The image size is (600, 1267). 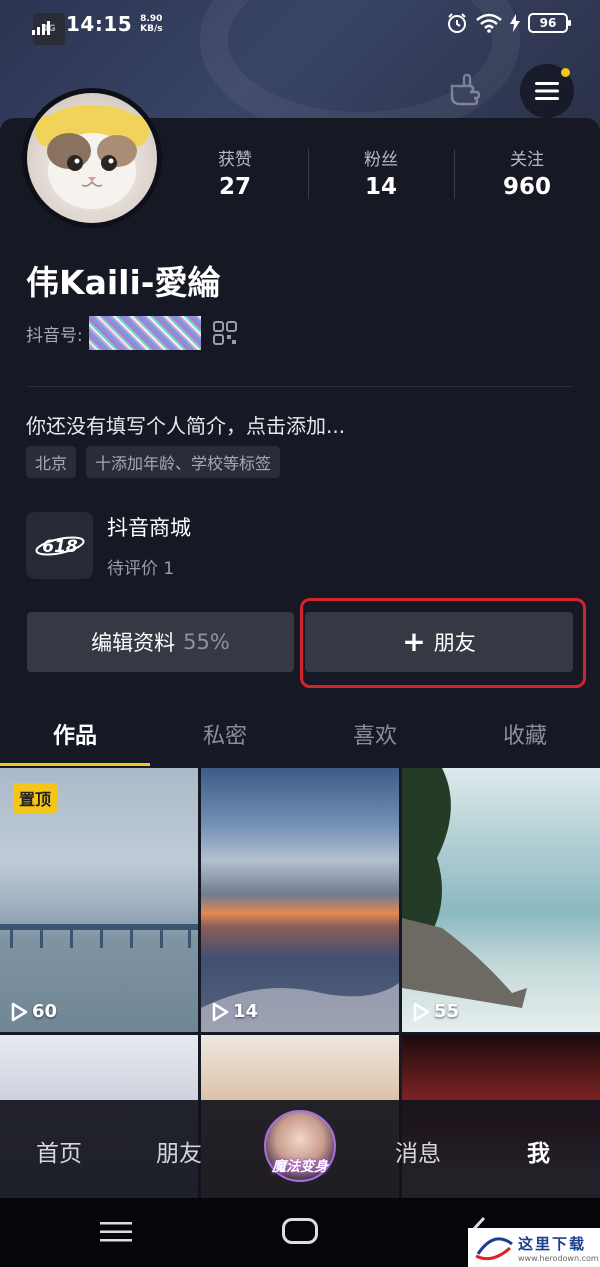 I want to click on douyin-id-row: 抖音号:, so click(x=131, y=333).